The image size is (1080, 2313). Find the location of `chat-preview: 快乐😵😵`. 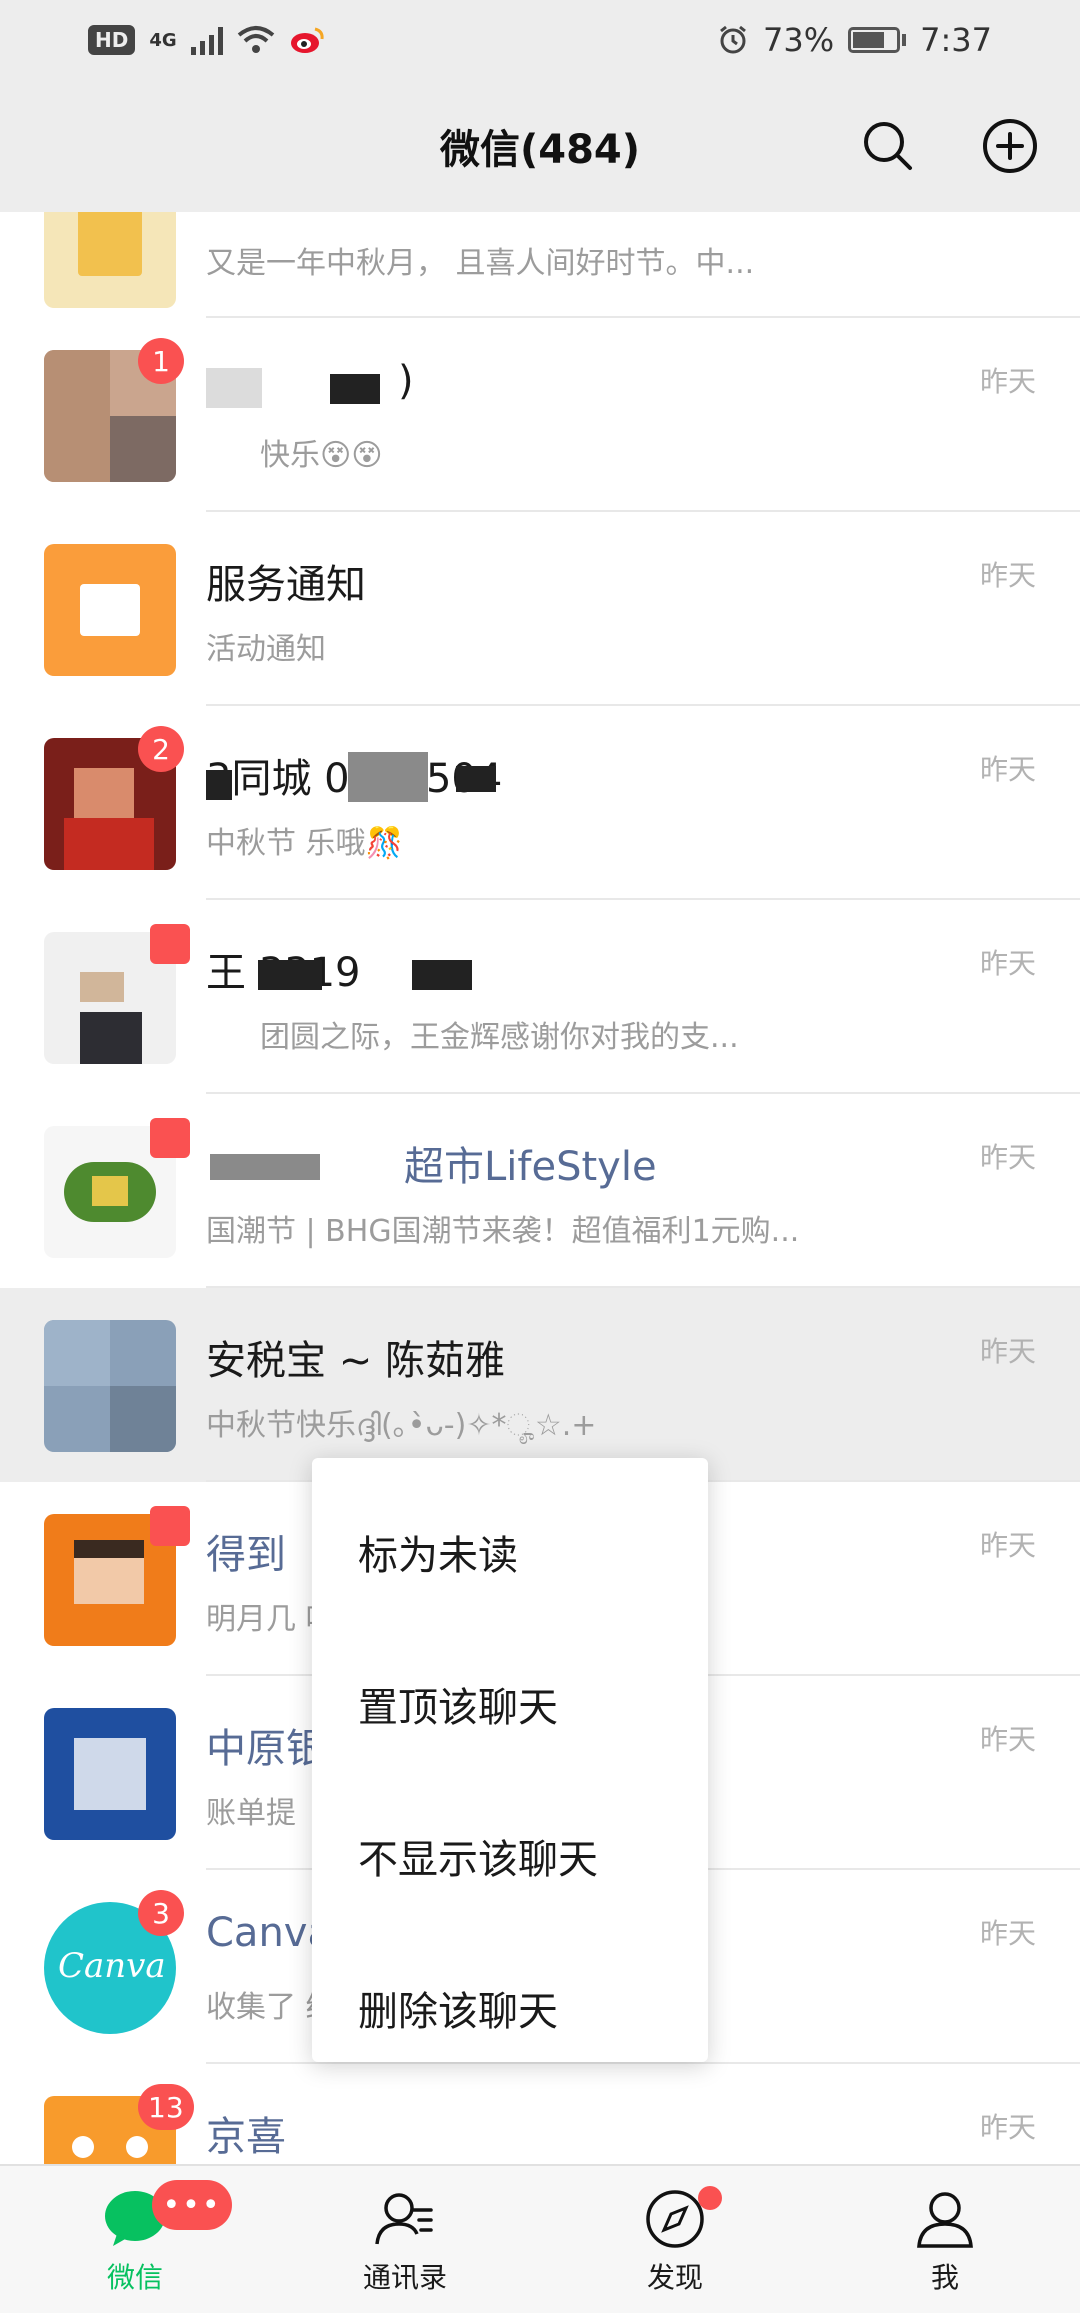

chat-preview: 快乐😵😵 is located at coordinates (321, 455).